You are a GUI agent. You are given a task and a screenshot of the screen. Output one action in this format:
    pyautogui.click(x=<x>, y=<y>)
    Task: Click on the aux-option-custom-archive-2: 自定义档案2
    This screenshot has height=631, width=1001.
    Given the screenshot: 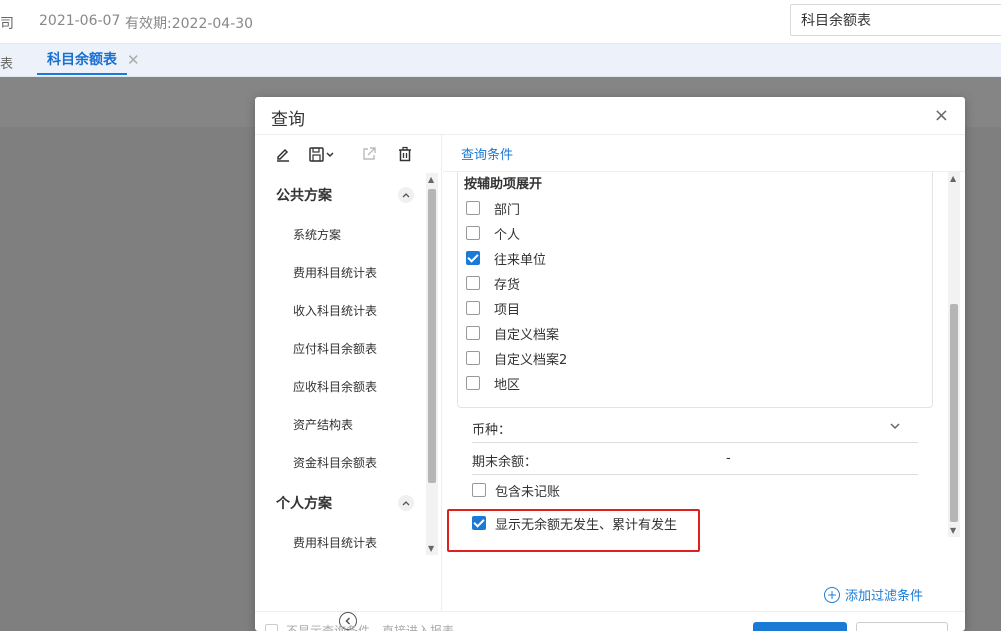 What is the action you would take?
    pyautogui.click(x=516, y=358)
    